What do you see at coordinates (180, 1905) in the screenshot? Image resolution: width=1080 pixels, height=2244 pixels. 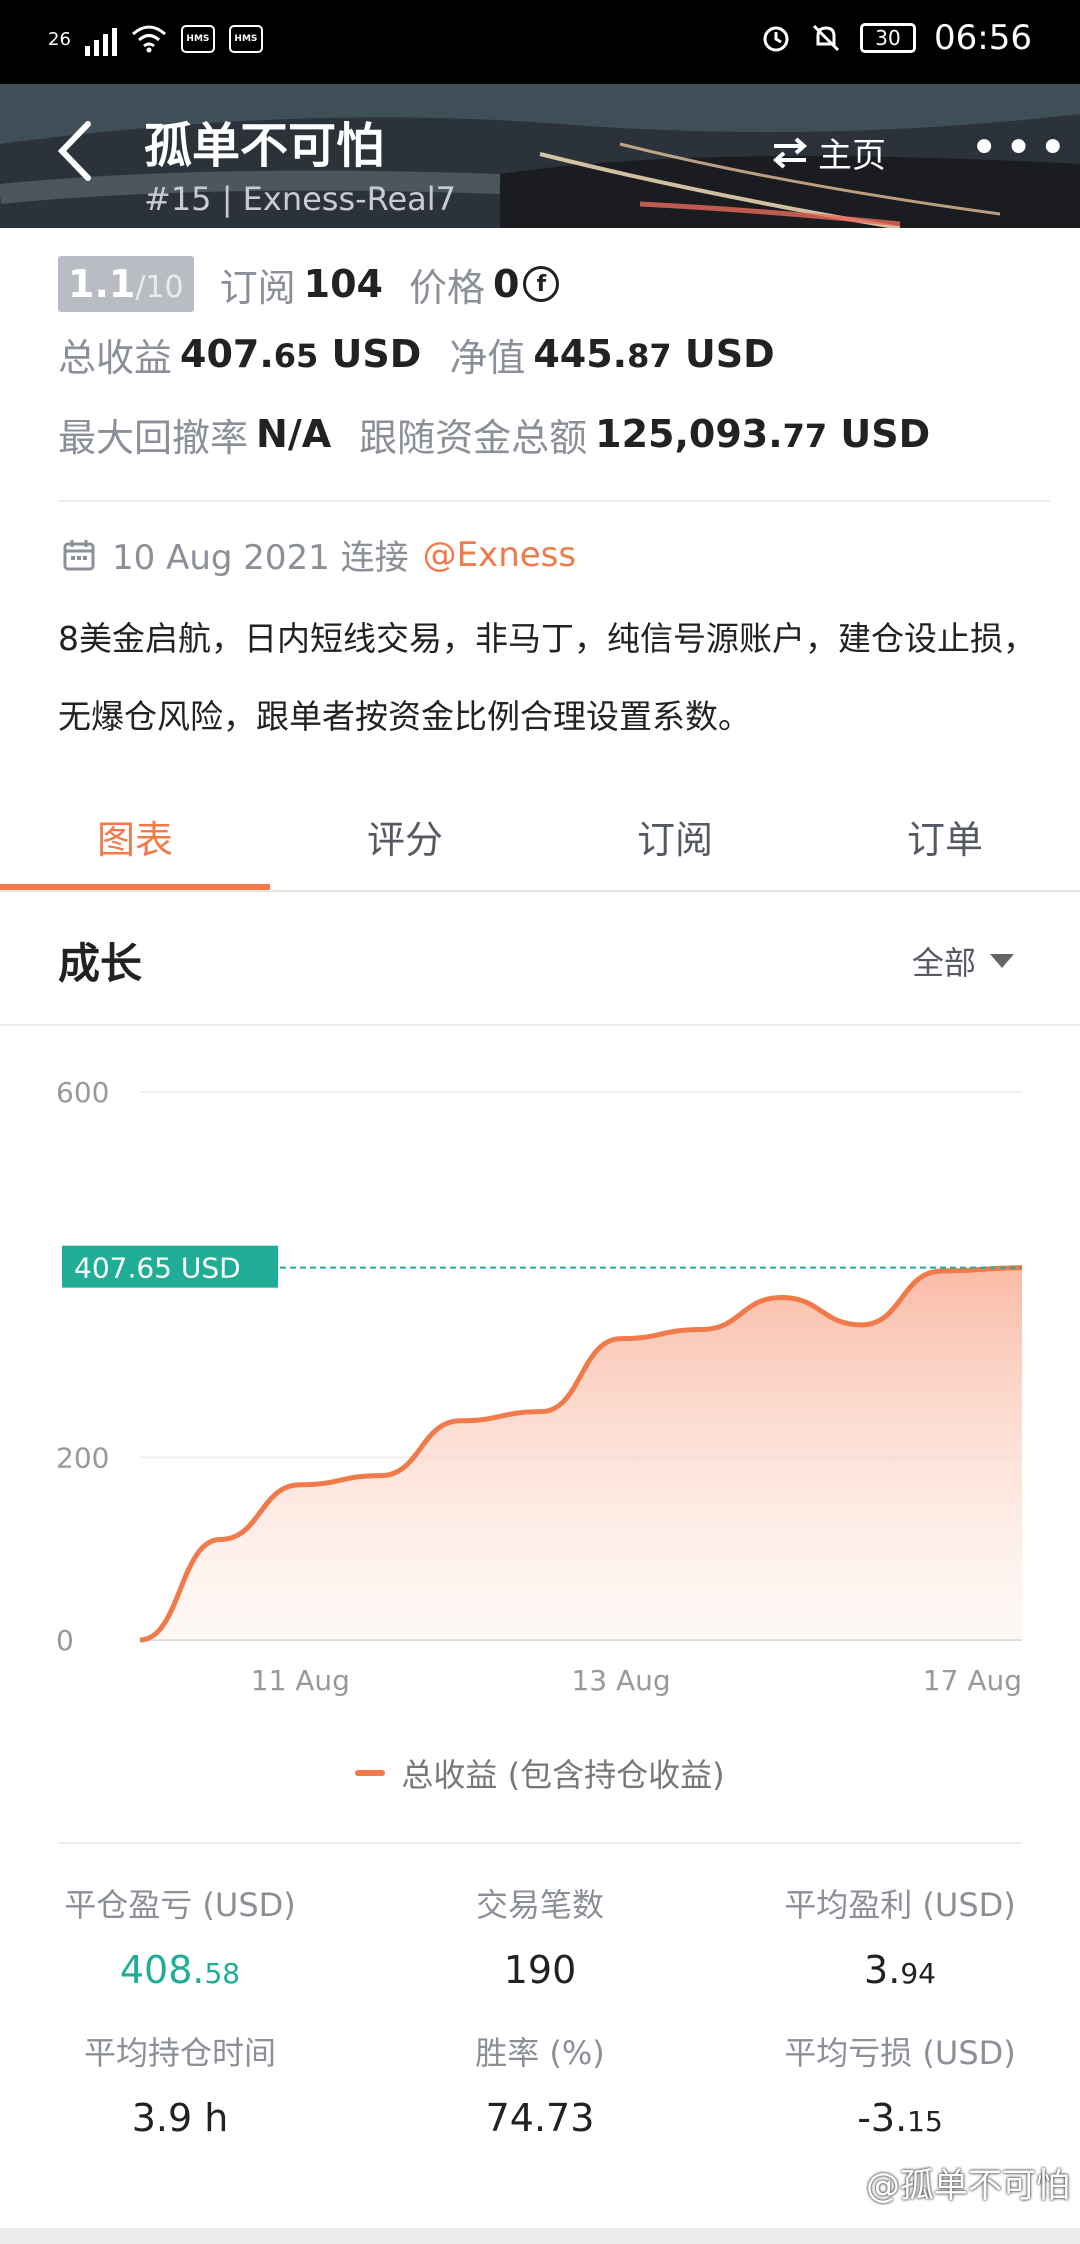 I see `stat-label: 平仓盈亏 (USD)` at bounding box center [180, 1905].